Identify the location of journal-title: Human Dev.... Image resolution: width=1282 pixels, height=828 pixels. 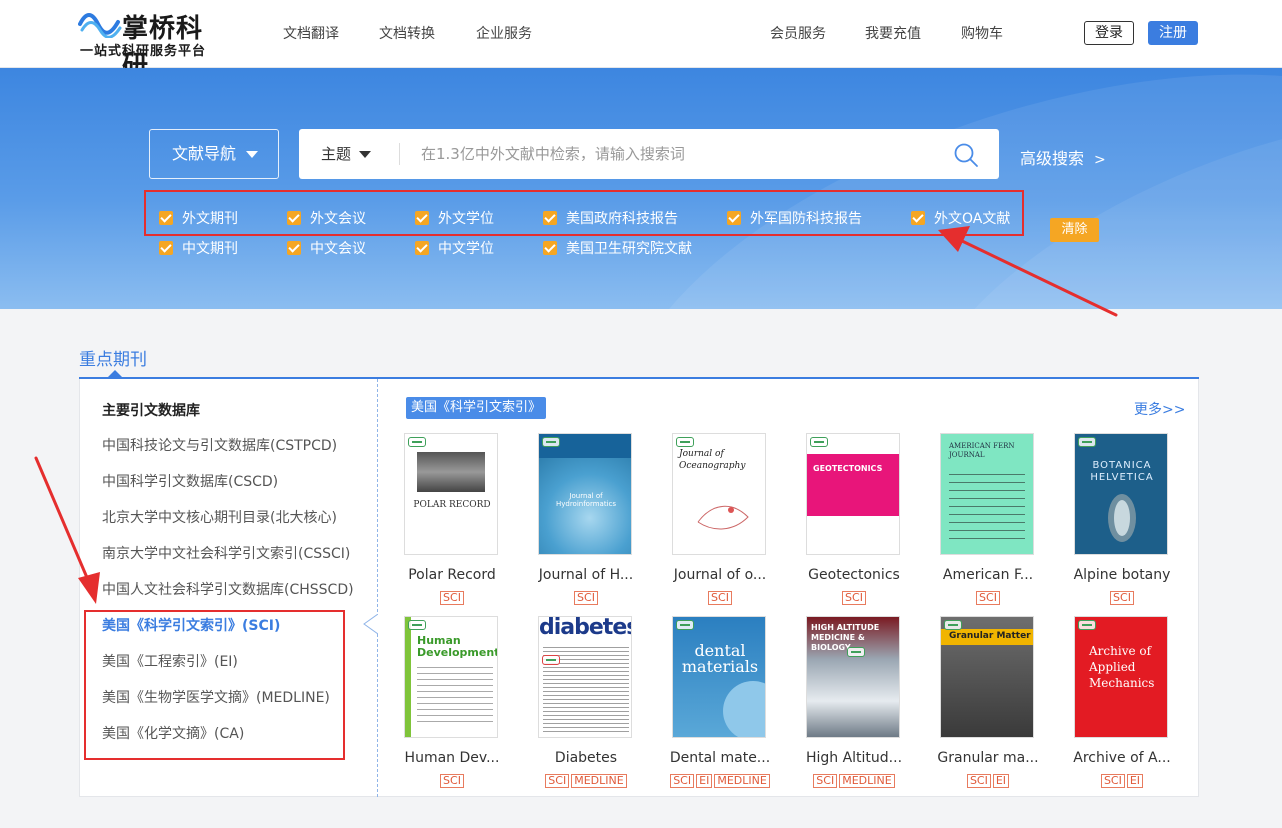
(452, 758).